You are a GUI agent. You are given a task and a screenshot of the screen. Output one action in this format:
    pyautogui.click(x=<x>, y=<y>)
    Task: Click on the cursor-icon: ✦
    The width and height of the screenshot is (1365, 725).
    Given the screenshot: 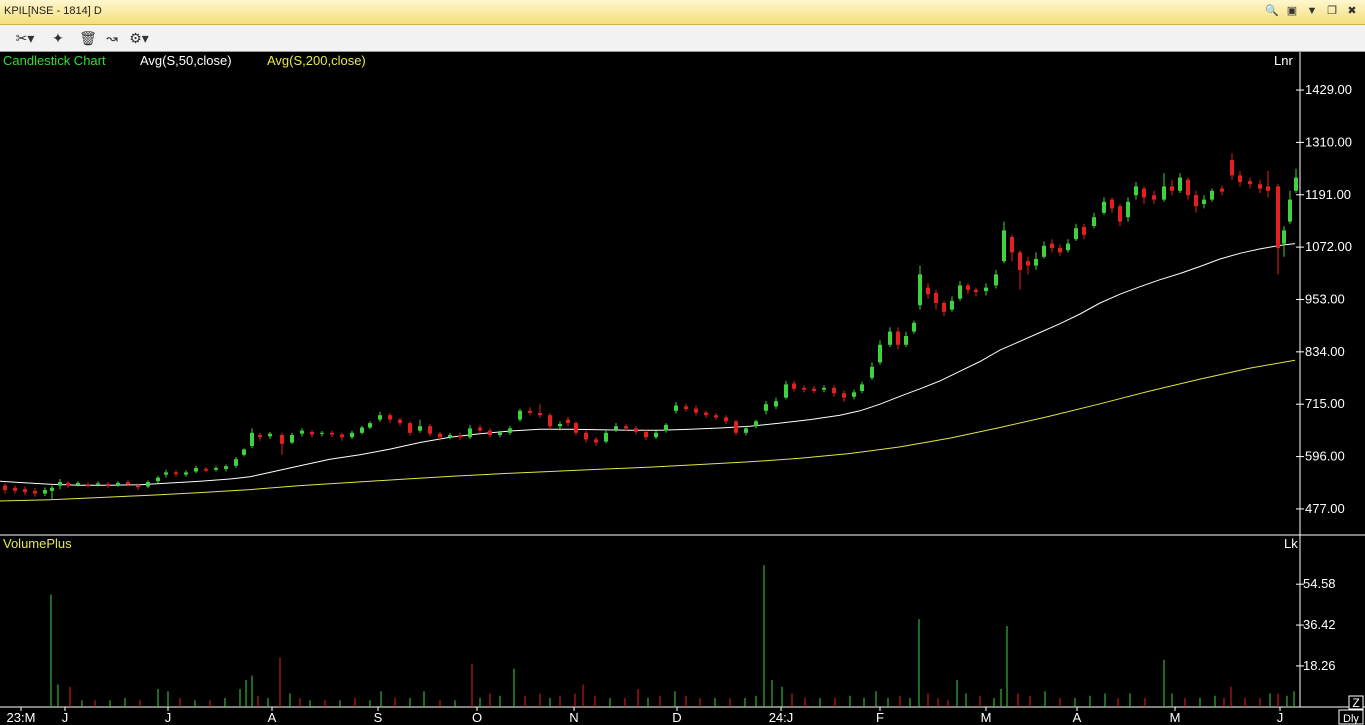 What is the action you would take?
    pyautogui.click(x=58, y=38)
    